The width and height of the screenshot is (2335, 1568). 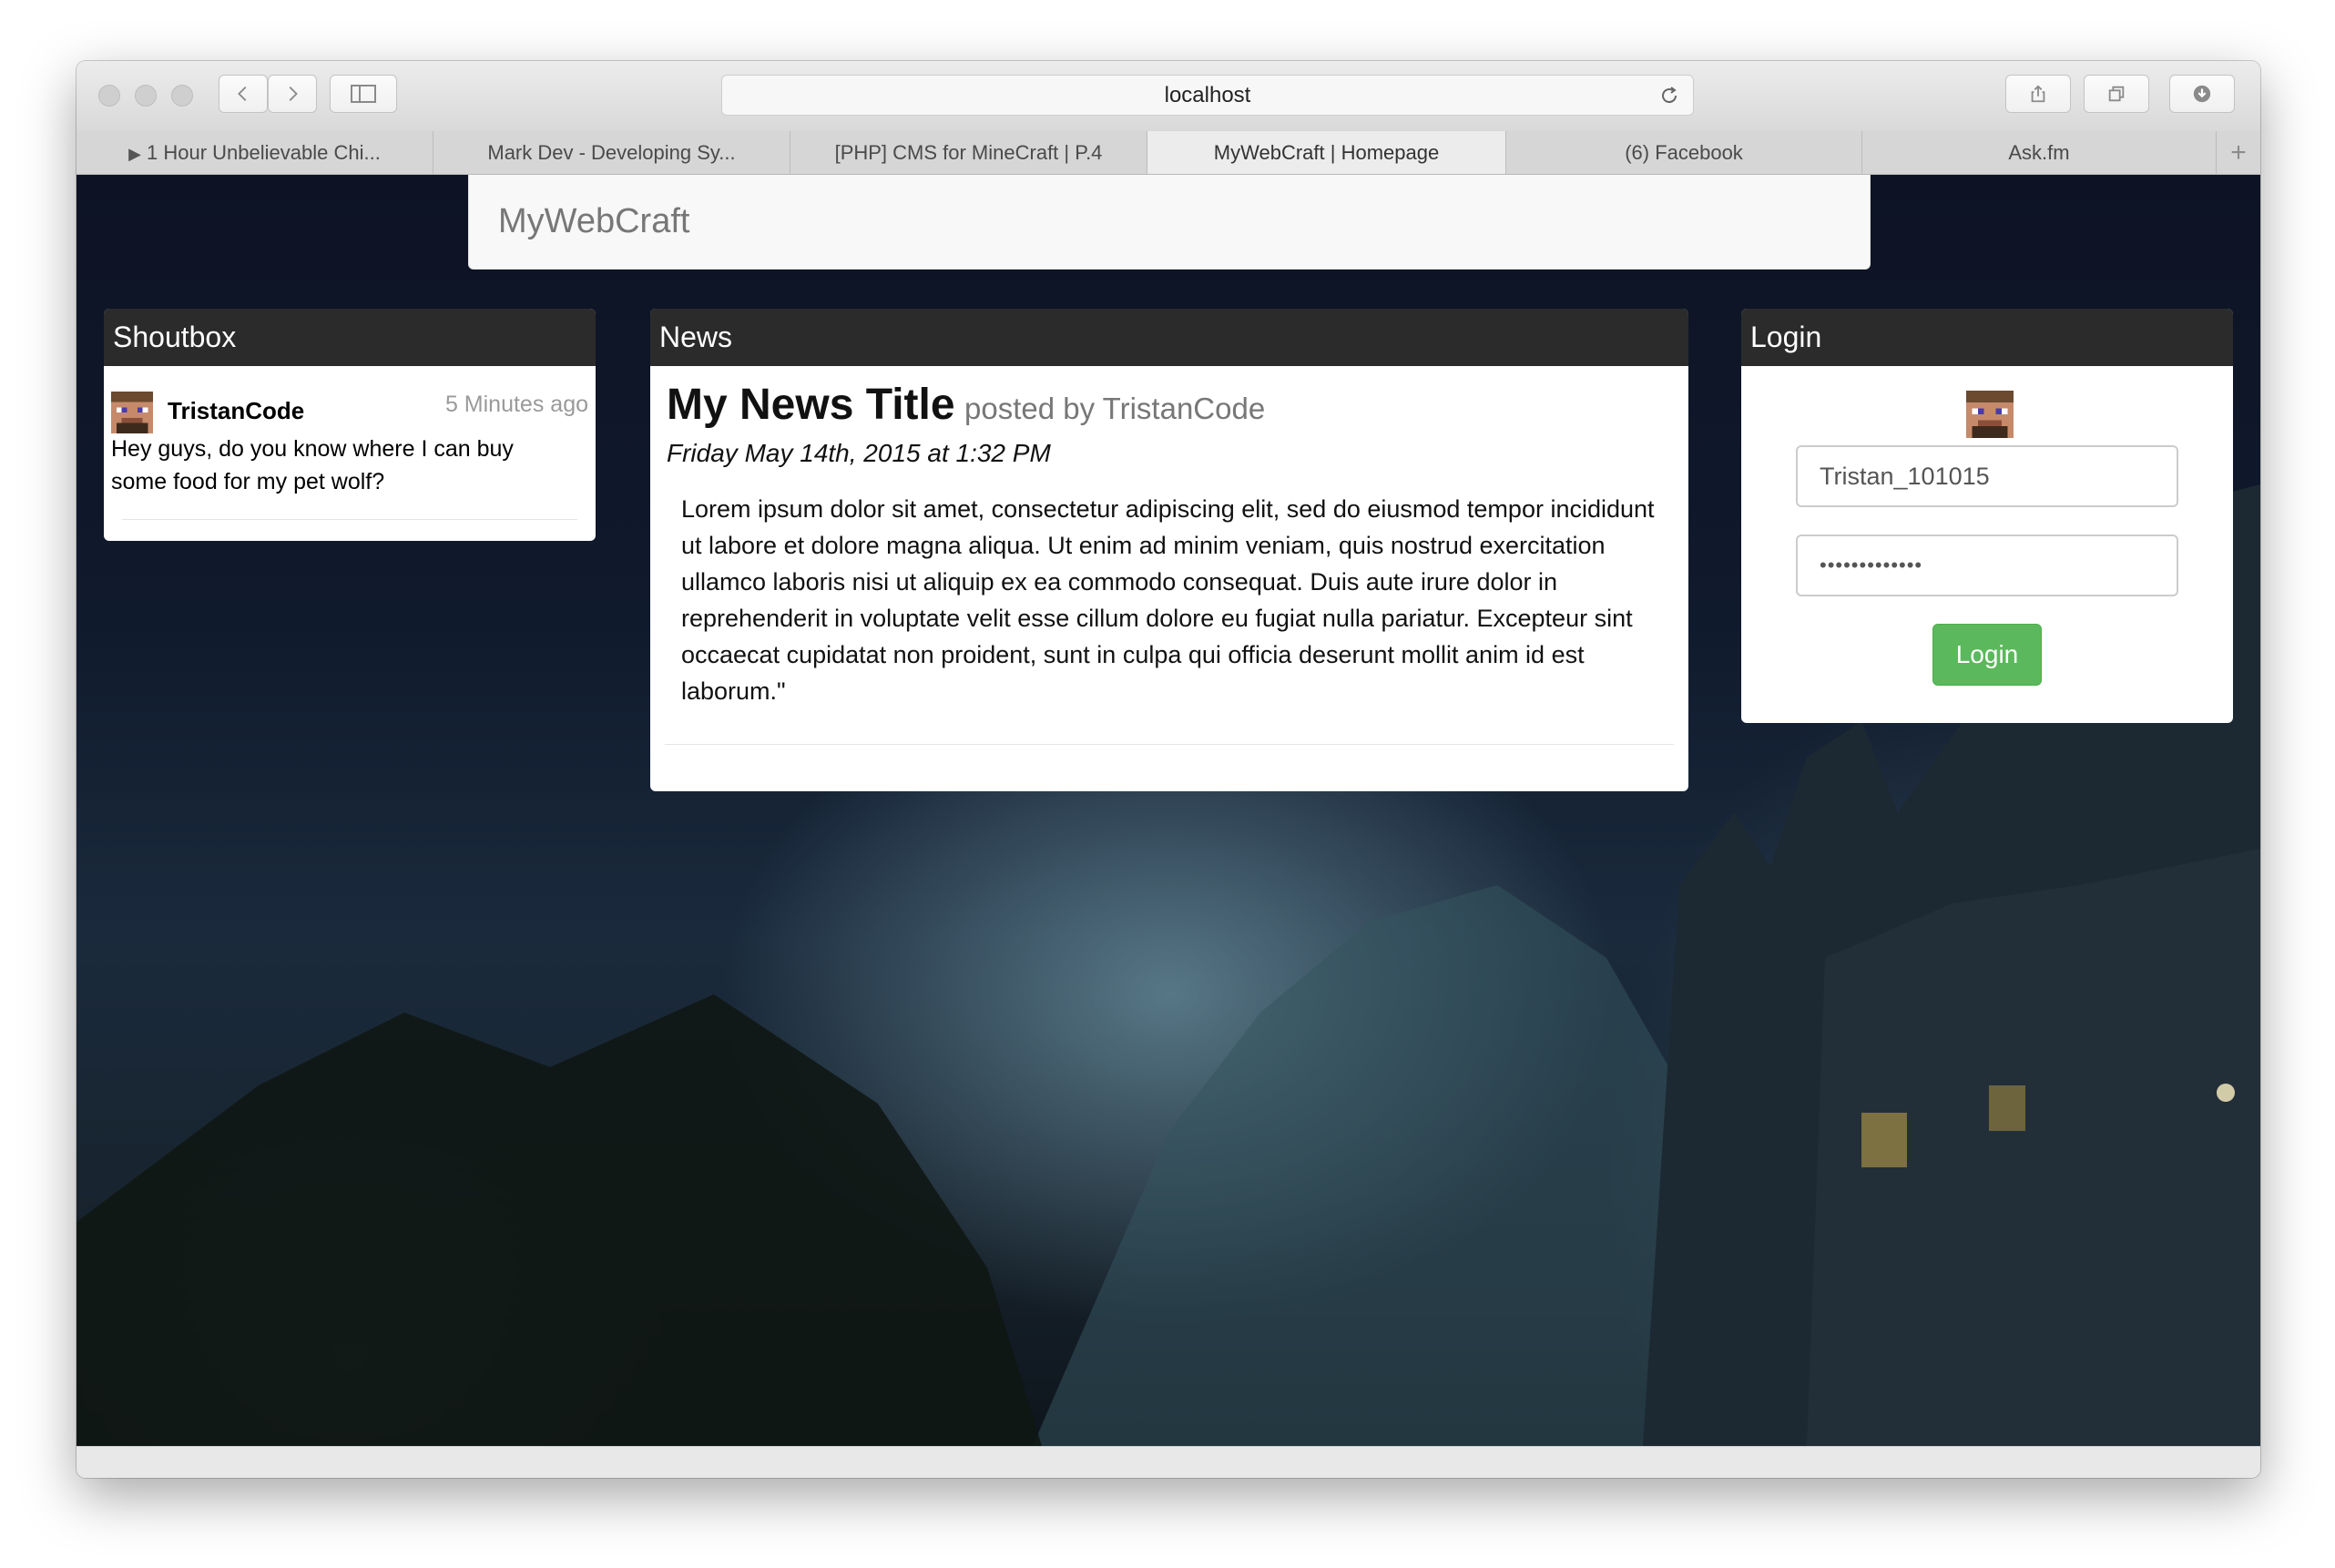 I want to click on tab-overview-button, so click(x=2116, y=94).